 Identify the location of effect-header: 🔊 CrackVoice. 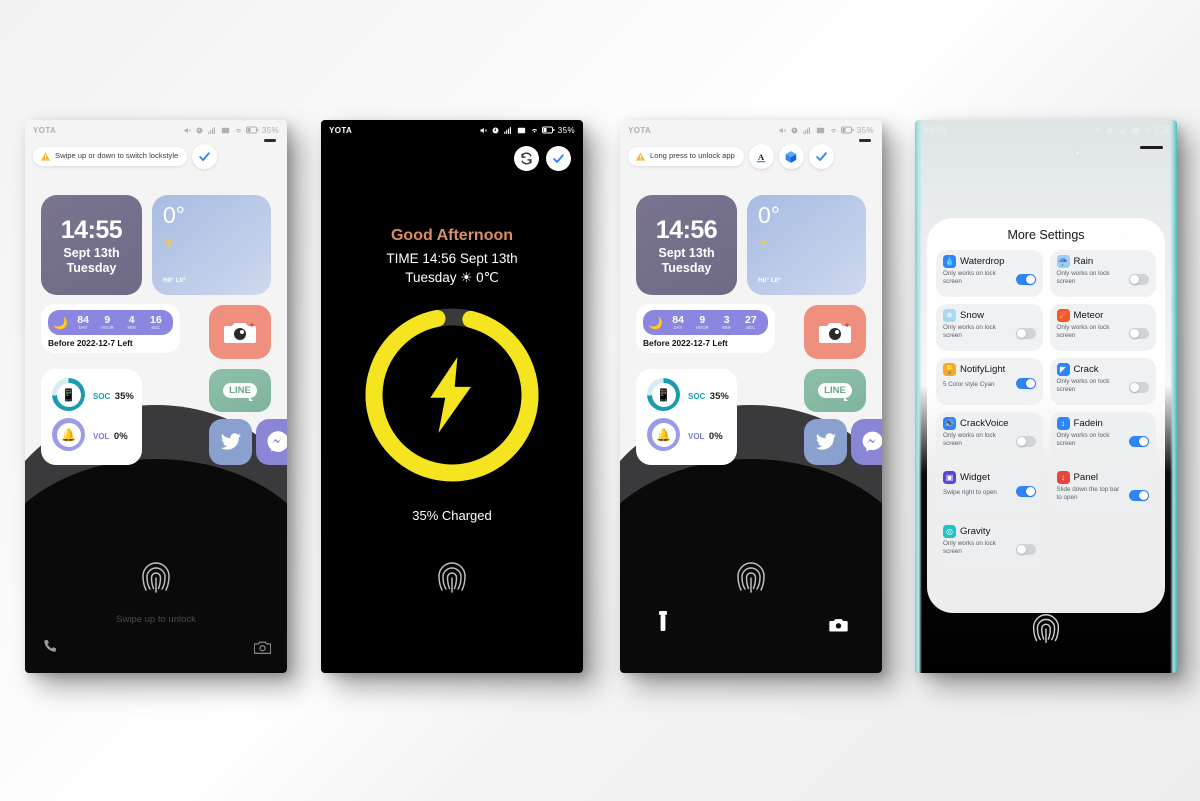
(989, 423).